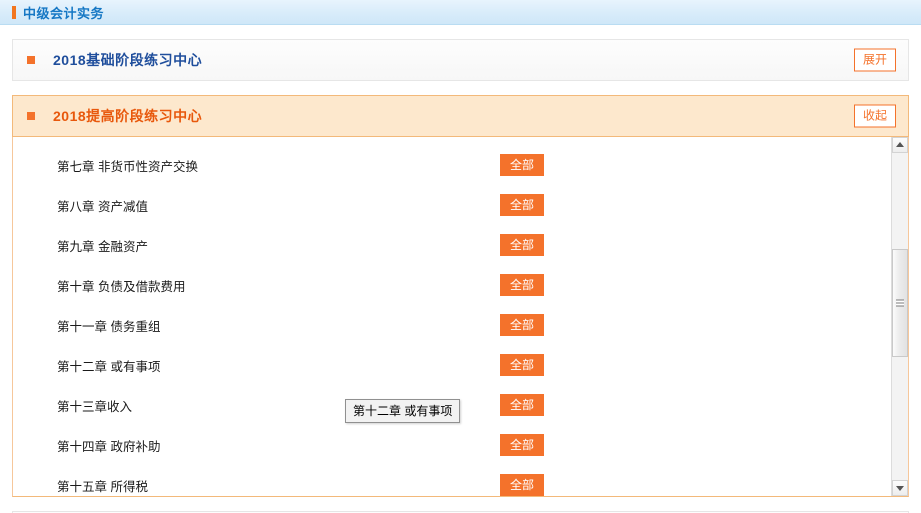  I want to click on panel-header-advanced-stage: 2018提高阶段练习中心 收起, so click(460, 116).